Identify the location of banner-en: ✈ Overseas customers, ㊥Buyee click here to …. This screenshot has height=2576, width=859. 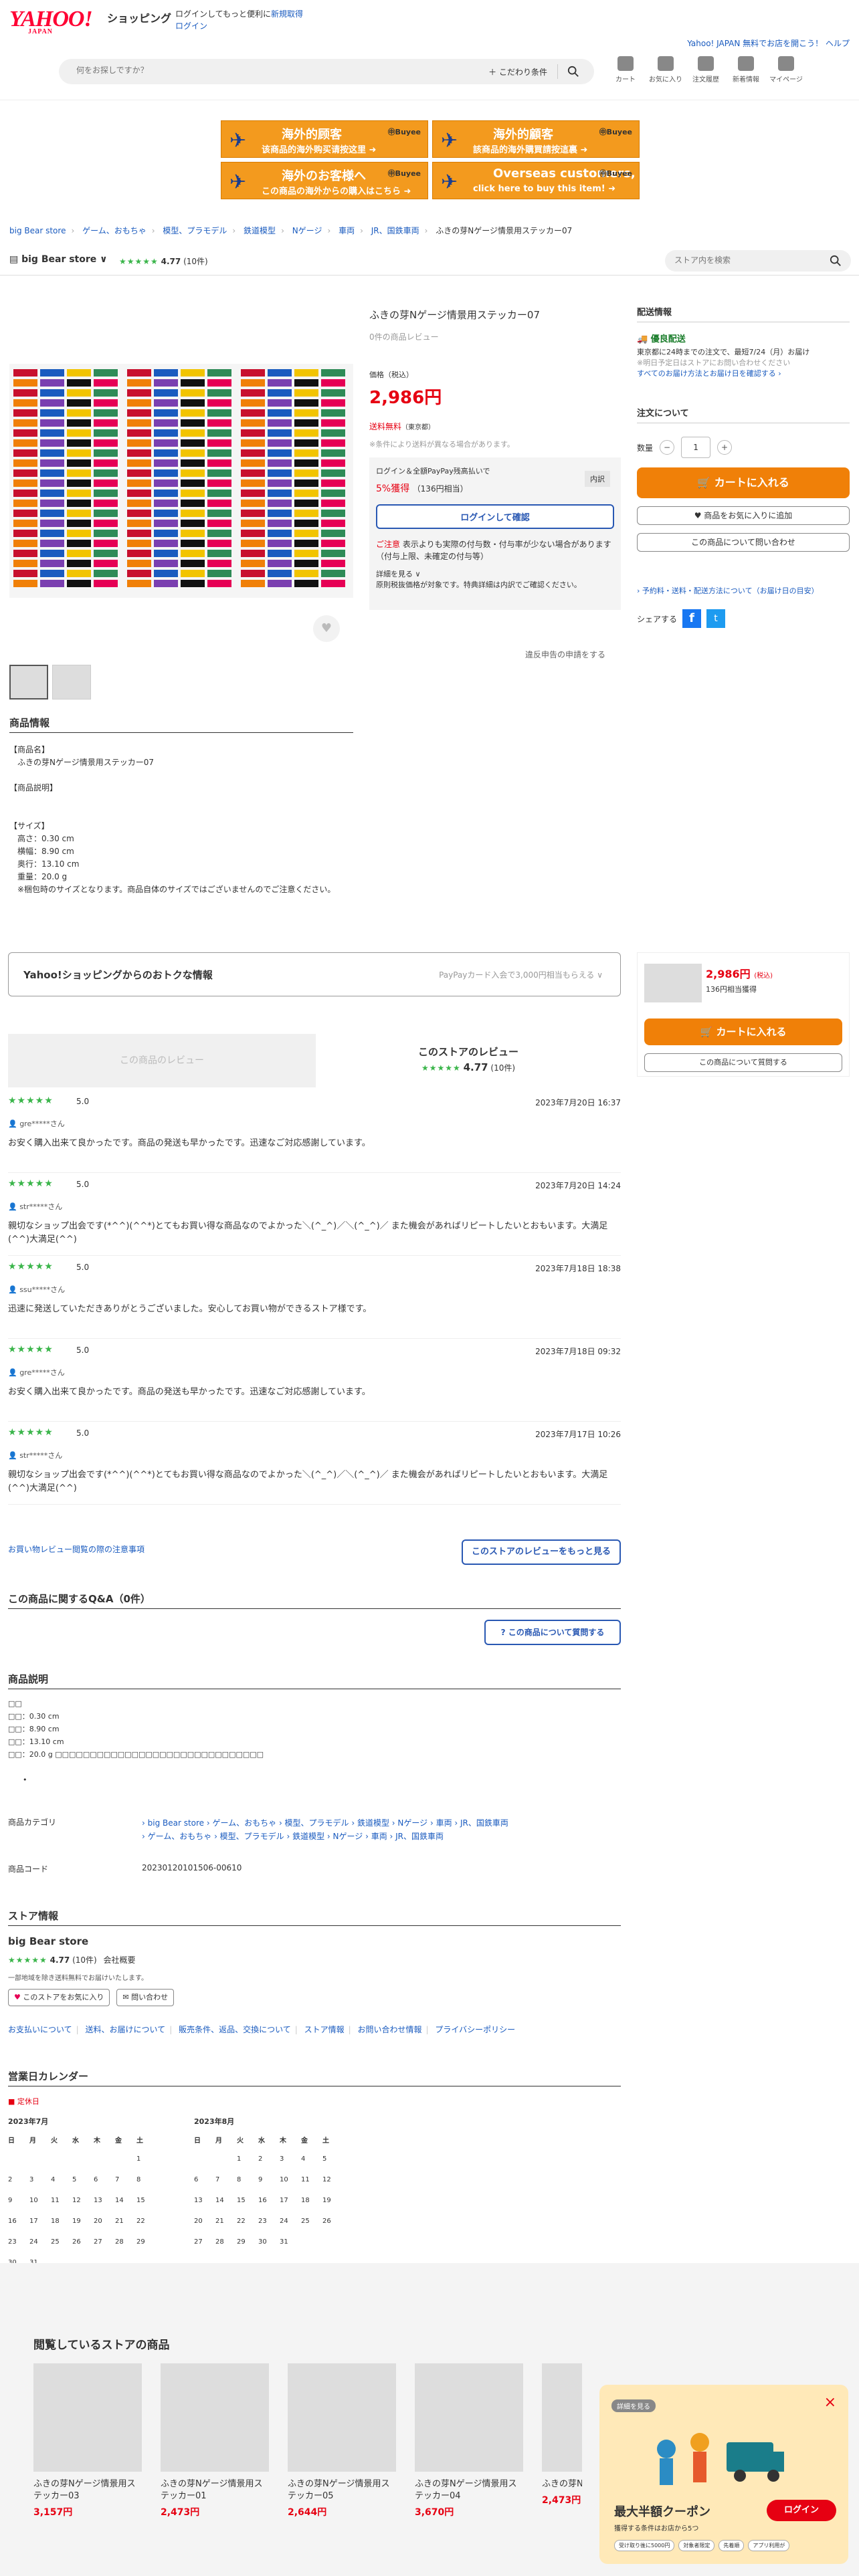
(536, 180).